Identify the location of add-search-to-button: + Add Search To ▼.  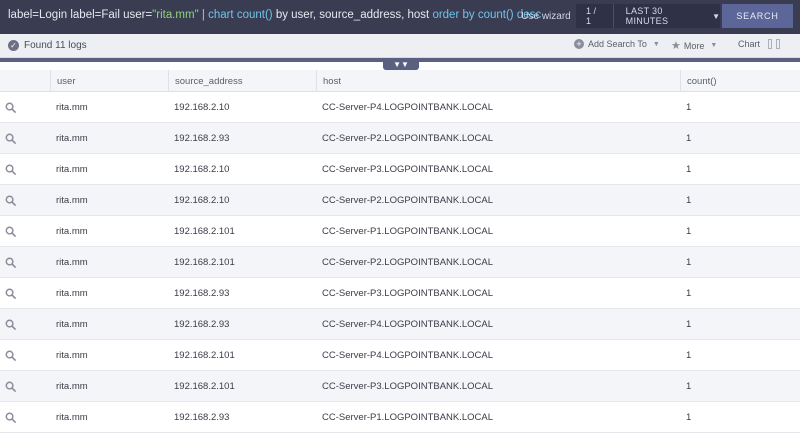
(617, 44).